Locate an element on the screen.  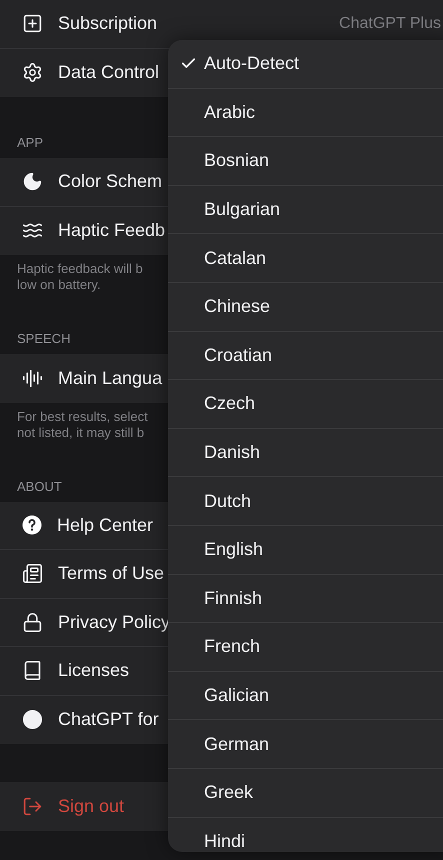
menu-item-label: Auto-Detect is located at coordinates (252, 63).